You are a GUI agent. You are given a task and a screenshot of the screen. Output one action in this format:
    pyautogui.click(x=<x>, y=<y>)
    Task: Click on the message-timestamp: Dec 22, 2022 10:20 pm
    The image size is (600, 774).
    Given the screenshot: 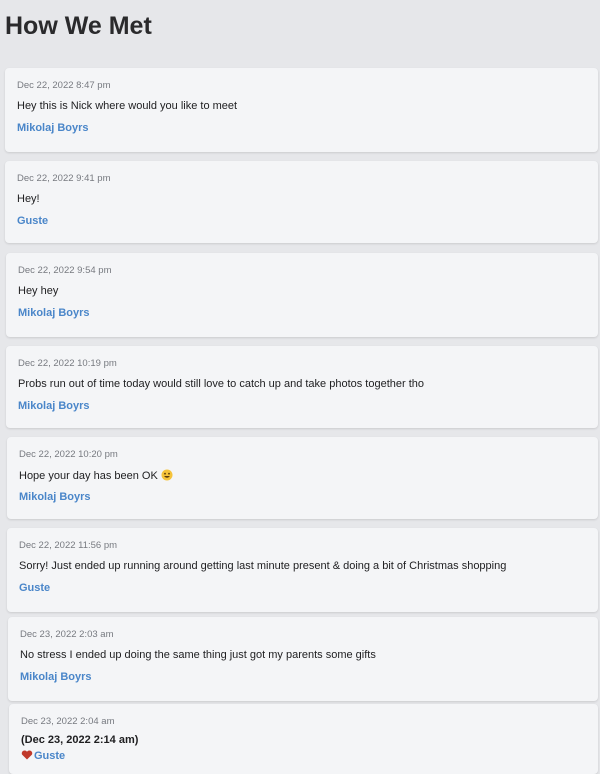 What is the action you would take?
    pyautogui.click(x=68, y=454)
    